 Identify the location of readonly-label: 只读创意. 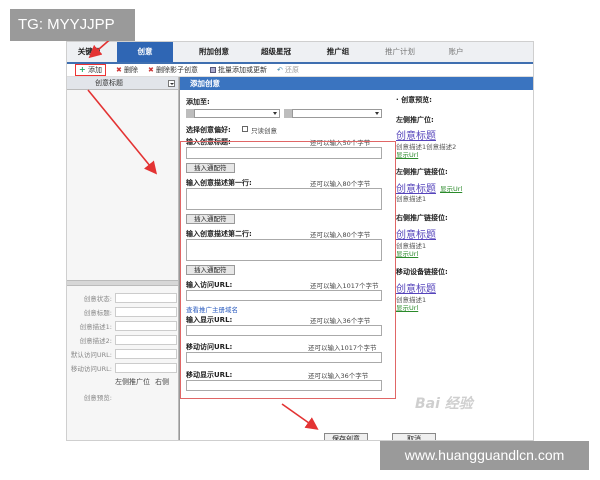
(264, 131).